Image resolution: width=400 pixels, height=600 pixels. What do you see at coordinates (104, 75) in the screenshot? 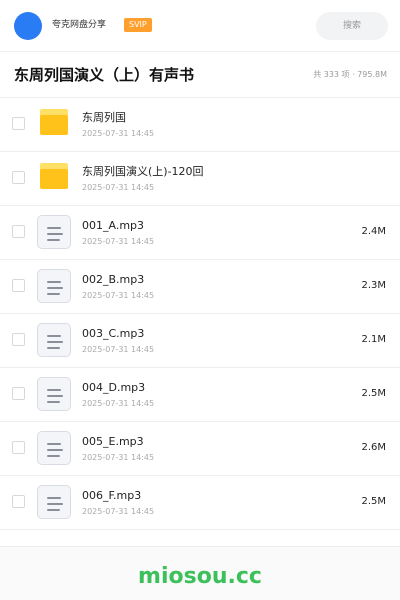
I see `page-title: 东周列国演义（上）有声书` at bounding box center [104, 75].